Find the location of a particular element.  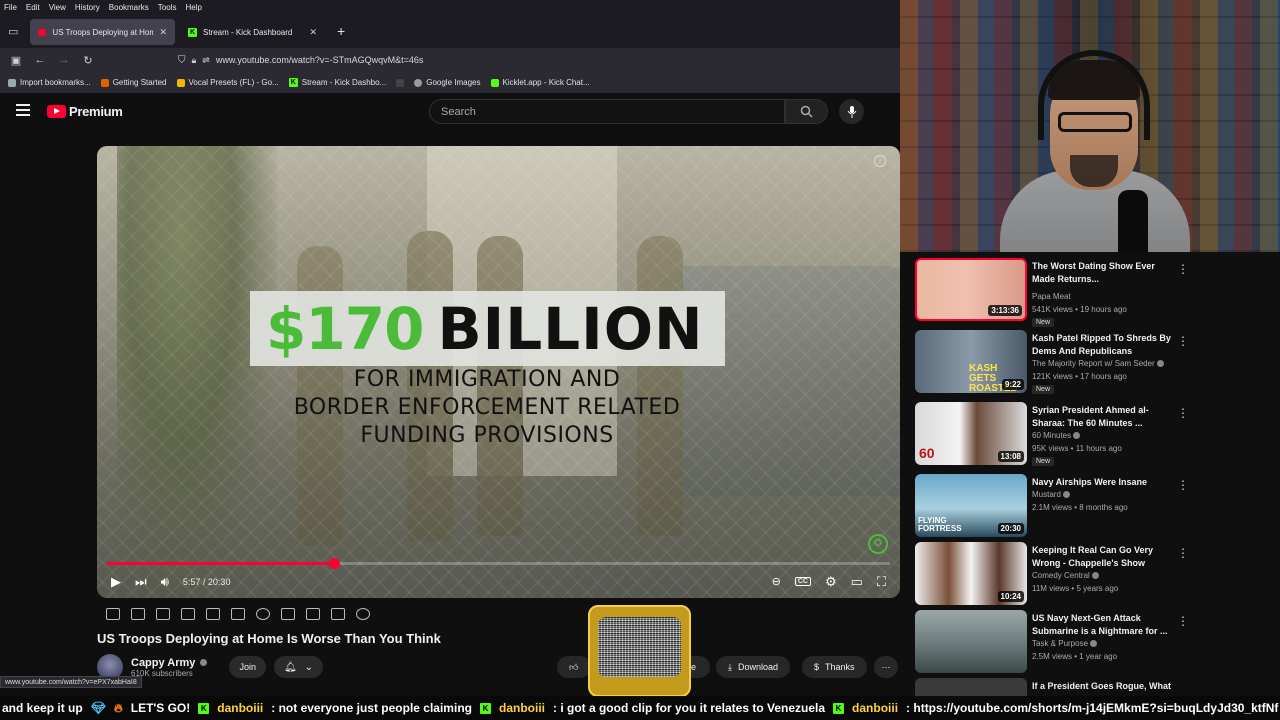

captions-icon: CC is located at coordinates (802, 581).